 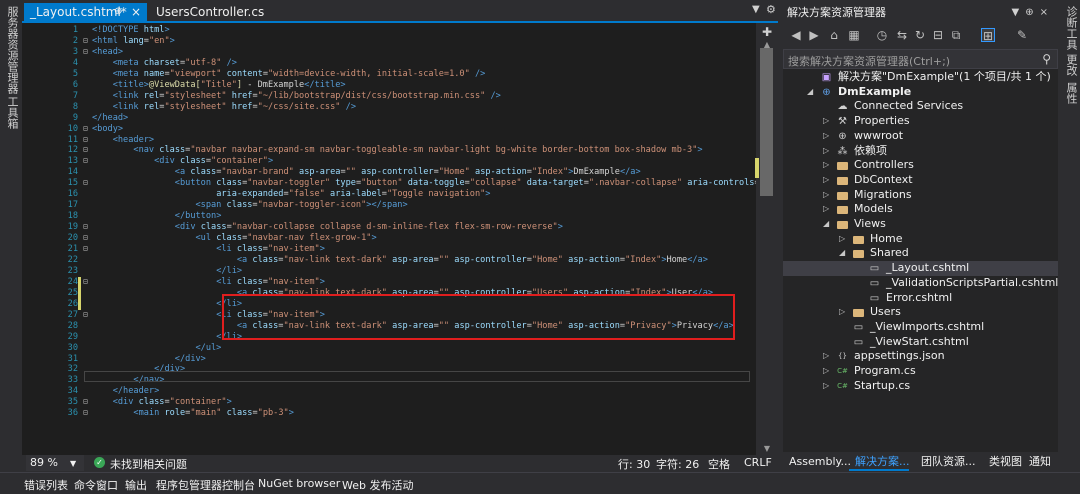 I want to click on spaces-indicator: 空格, so click(x=719, y=464).